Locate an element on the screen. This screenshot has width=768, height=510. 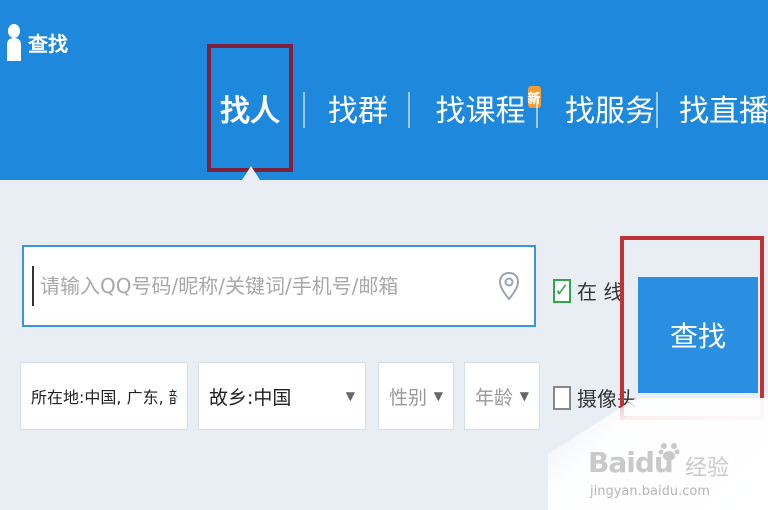
tab-find-group-label: 找群 is located at coordinates (358, 111).